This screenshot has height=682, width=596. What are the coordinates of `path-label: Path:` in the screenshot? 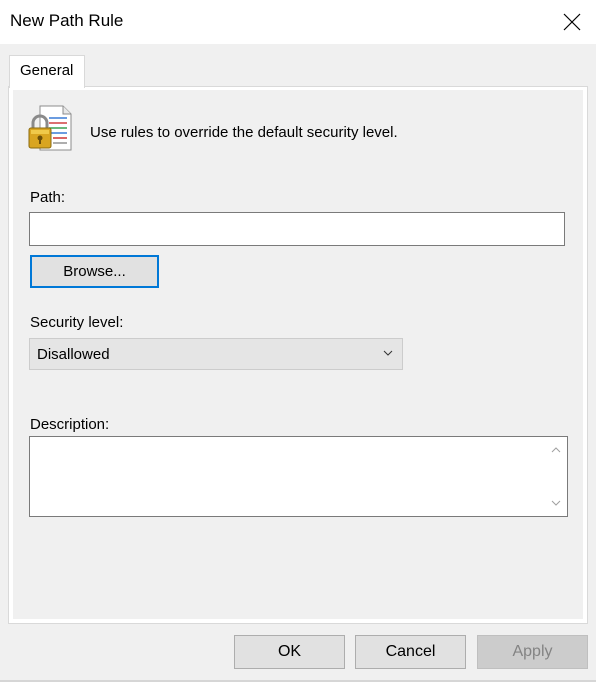 It's located at (48, 197).